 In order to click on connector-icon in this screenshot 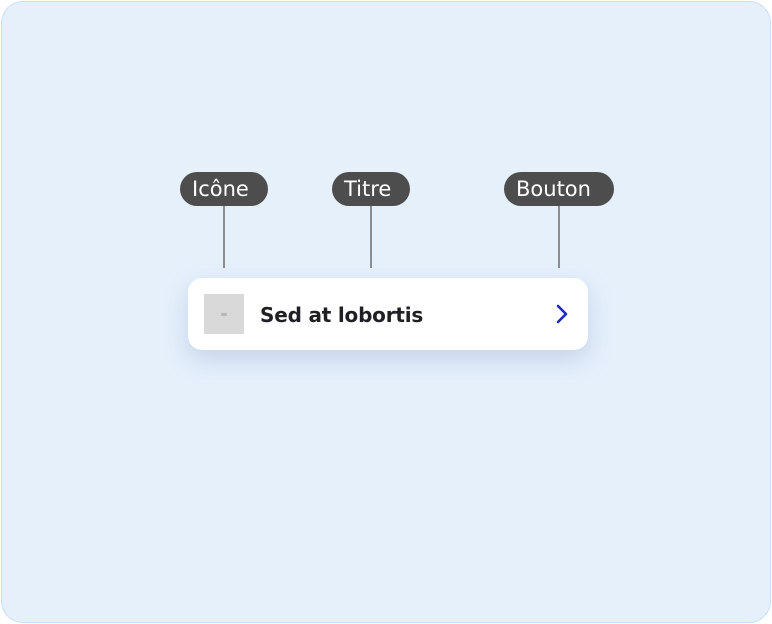, I will do `click(224, 237)`.